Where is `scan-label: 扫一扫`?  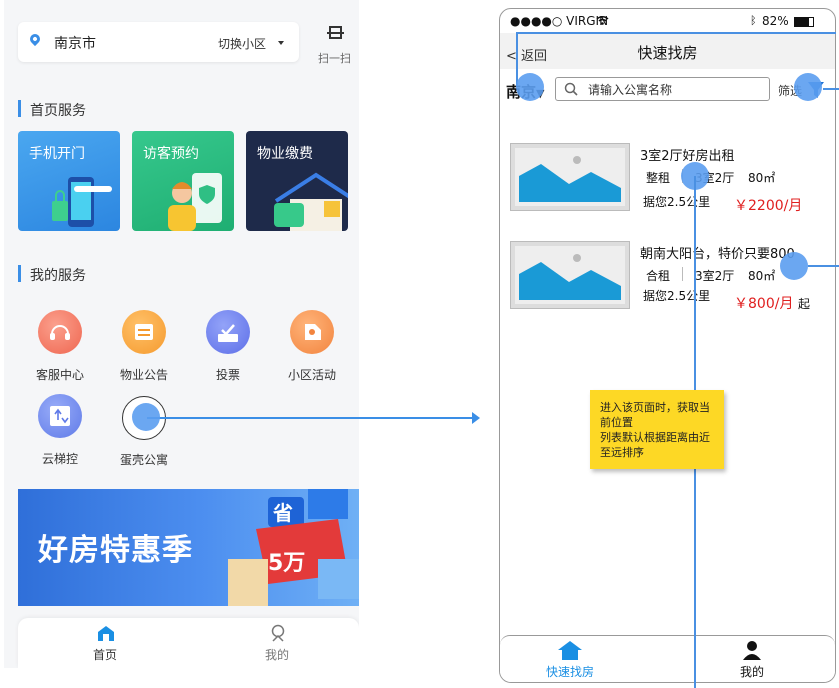 scan-label: 扫一扫 is located at coordinates (334, 58).